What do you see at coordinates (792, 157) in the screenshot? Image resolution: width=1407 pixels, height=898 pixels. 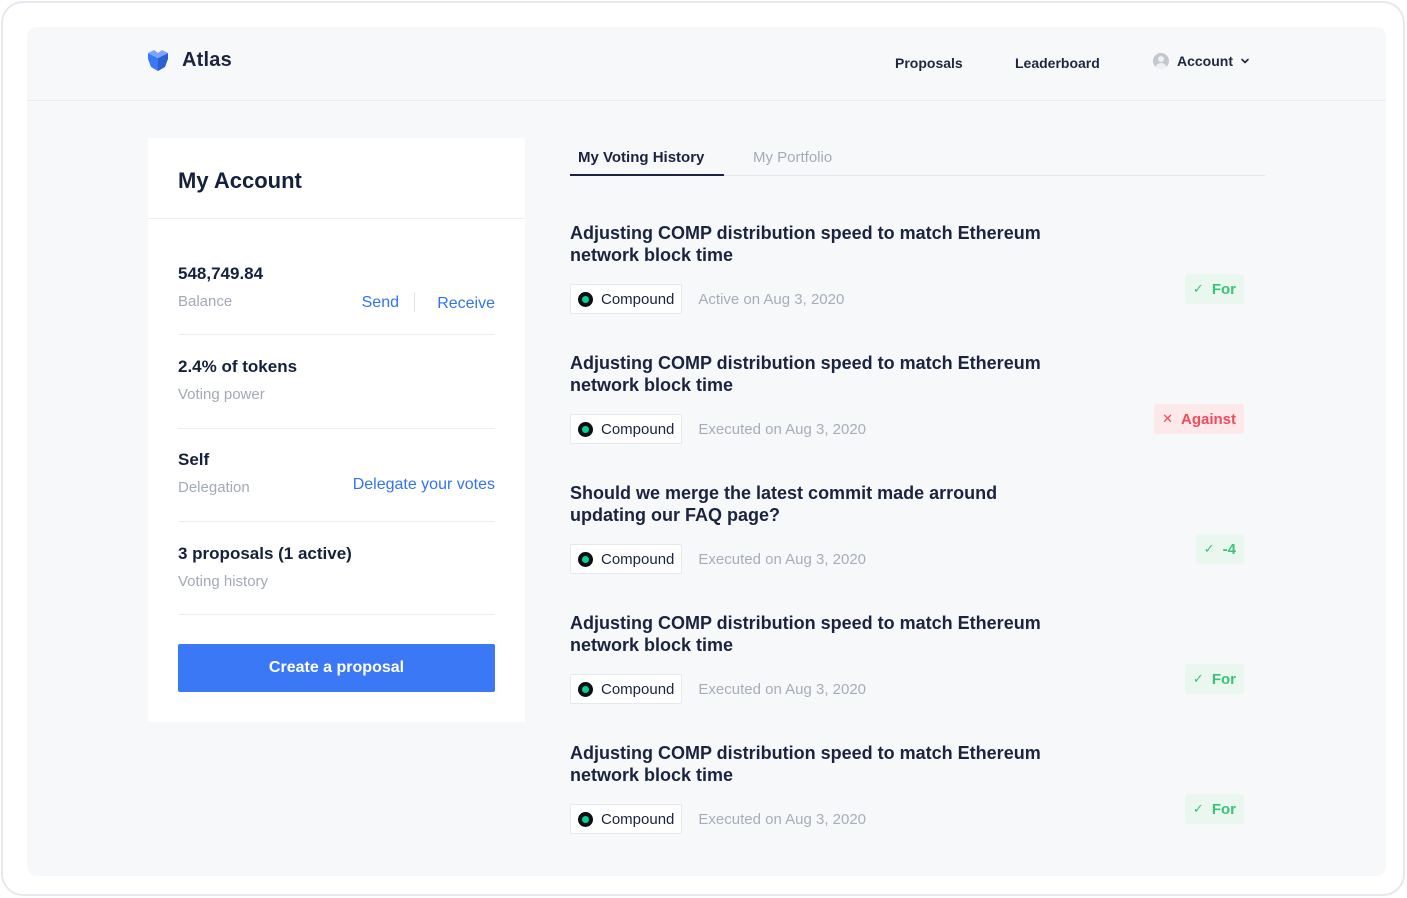 I see `tab-my-portfolio: My Portfolio` at bounding box center [792, 157].